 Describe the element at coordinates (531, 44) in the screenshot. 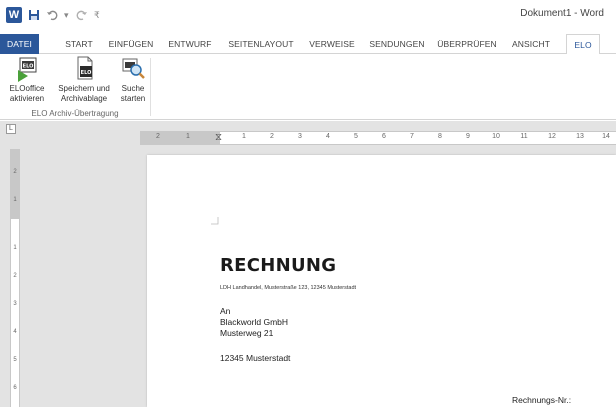

I see `tab-ansicht: ANSICHT` at that location.